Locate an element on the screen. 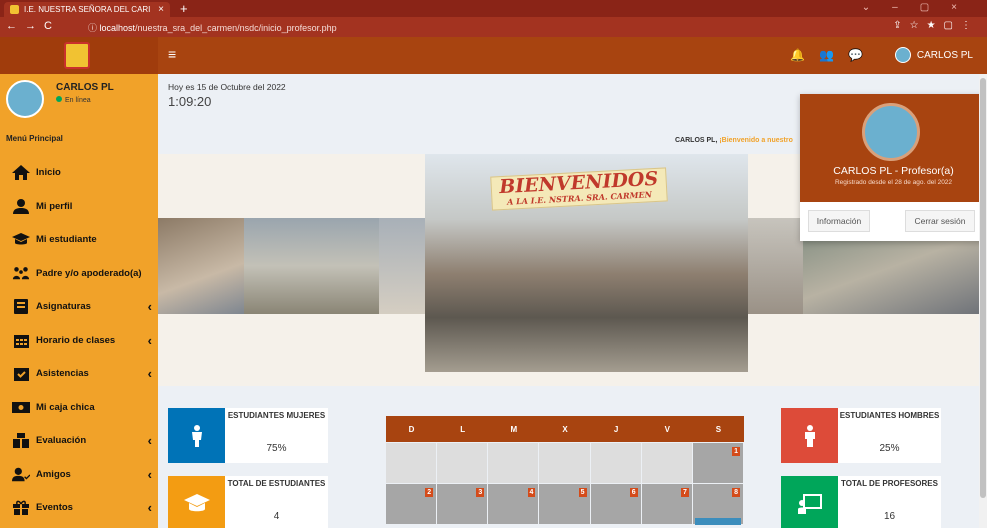  welcome-message: CARLOS PL, ¡Bienvenido a nuestro is located at coordinates (734, 140).